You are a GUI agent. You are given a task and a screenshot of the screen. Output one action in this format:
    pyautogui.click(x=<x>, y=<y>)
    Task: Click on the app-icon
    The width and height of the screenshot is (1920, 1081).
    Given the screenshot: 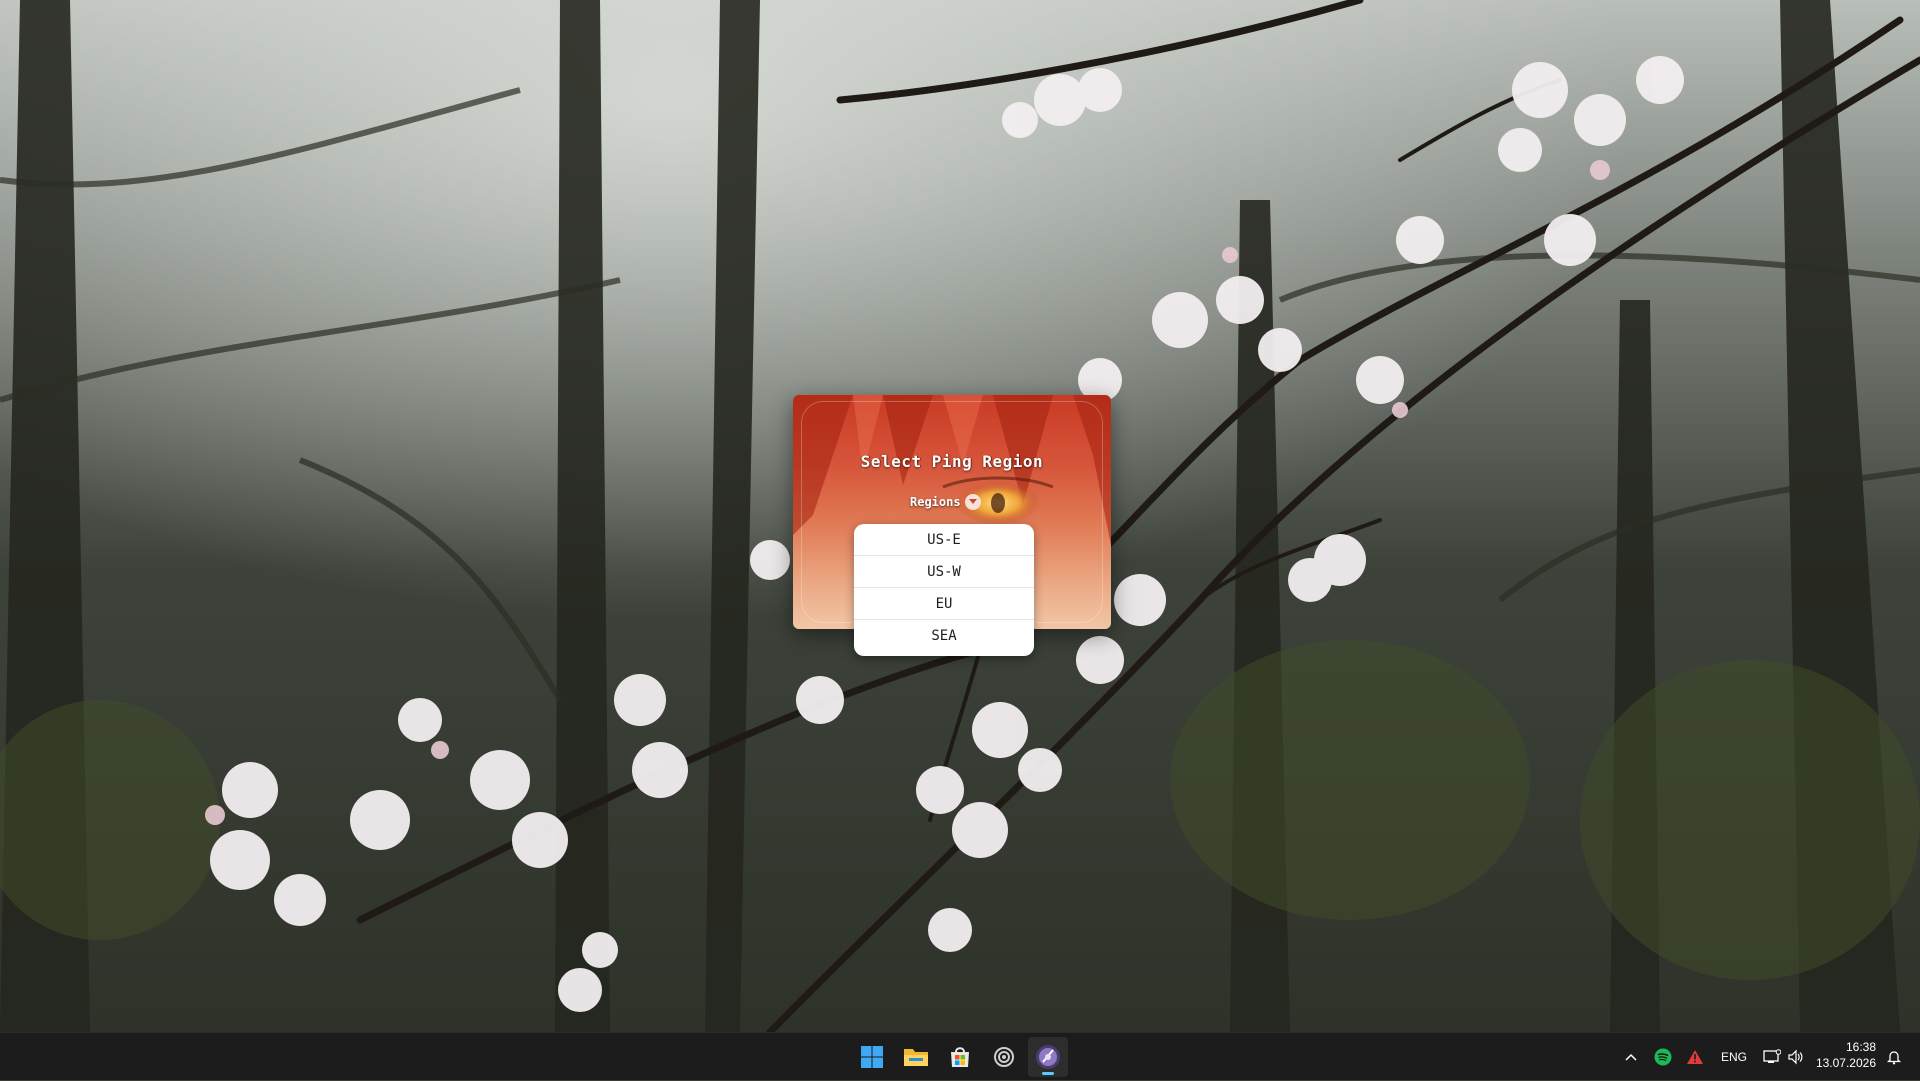 What is the action you would take?
    pyautogui.click(x=1048, y=1057)
    